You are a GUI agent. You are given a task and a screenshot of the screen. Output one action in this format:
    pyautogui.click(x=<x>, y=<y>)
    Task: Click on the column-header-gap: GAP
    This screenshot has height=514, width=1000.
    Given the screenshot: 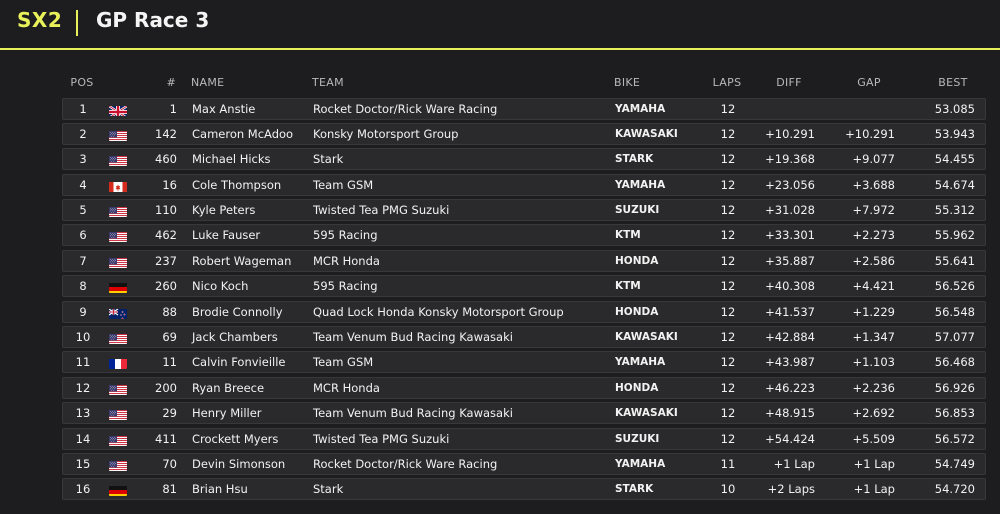 What is the action you would take?
    pyautogui.click(x=869, y=83)
    